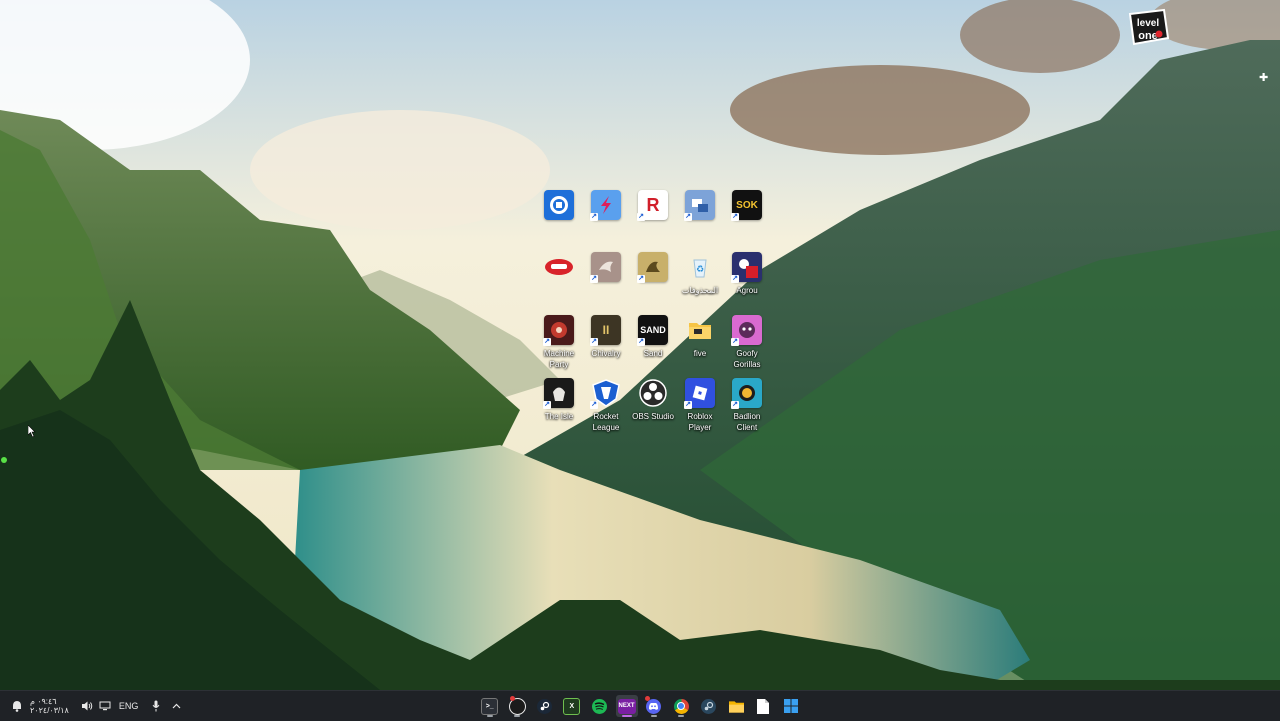  I want to click on taskbar-apps: >_ X NEXT, so click(640, 706).